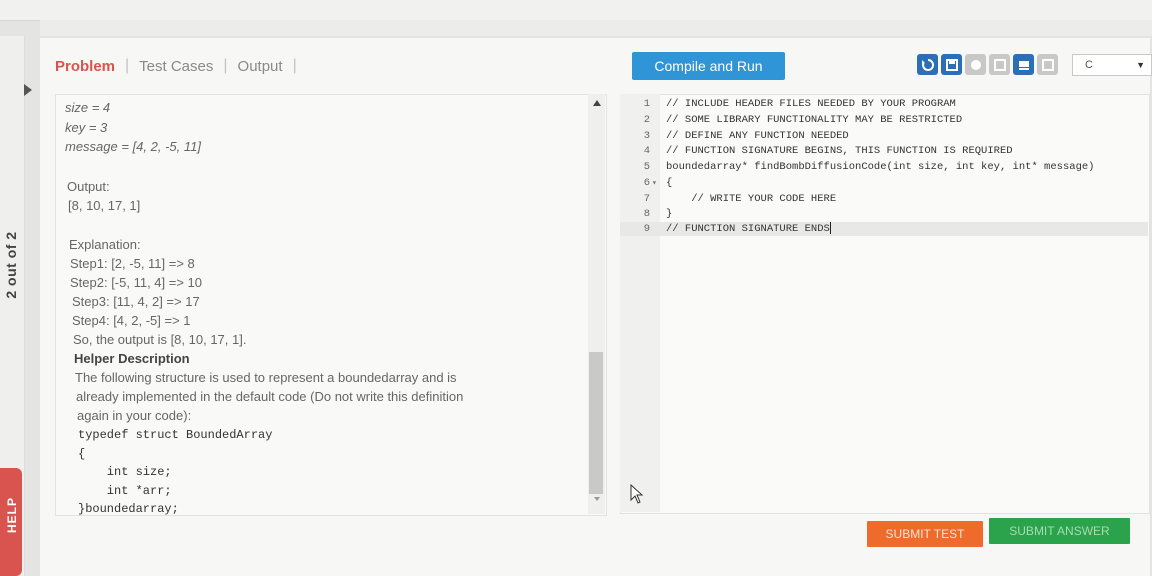 This screenshot has width=1152, height=576. Describe the element at coordinates (1140, 65) in the screenshot. I see `chevron-down-icon: ▼` at that location.